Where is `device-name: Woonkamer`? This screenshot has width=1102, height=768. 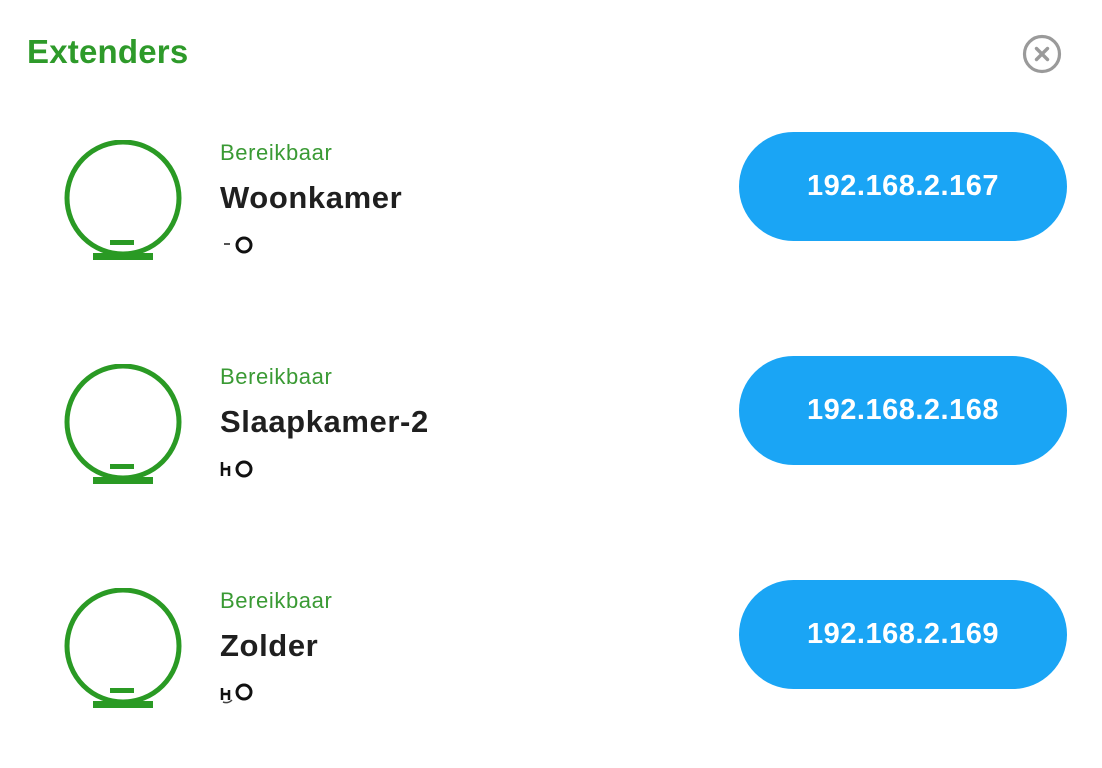 device-name: Woonkamer is located at coordinates (311, 197).